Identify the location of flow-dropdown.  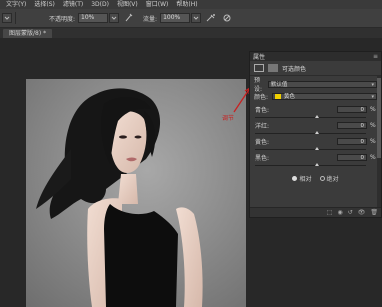
(196, 18).